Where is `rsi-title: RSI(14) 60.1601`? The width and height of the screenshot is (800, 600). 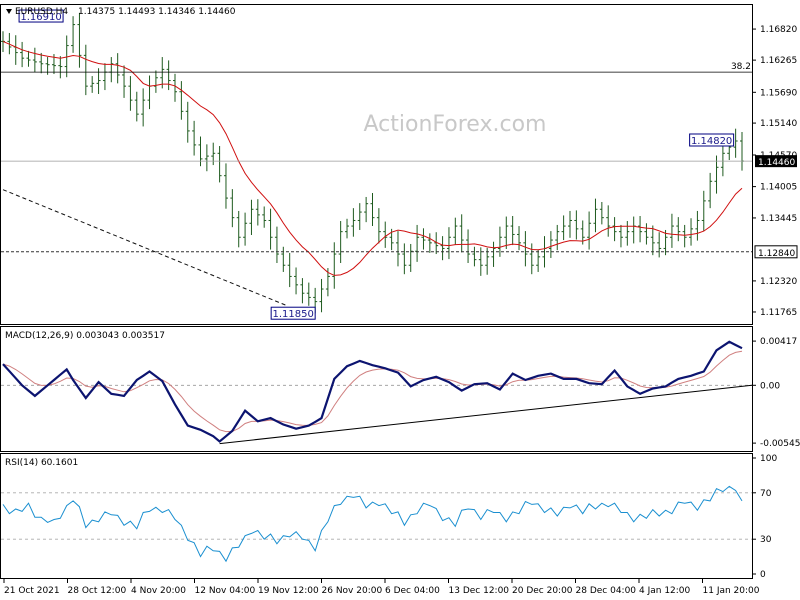 rsi-title: RSI(14) 60.1601 is located at coordinates (41, 463).